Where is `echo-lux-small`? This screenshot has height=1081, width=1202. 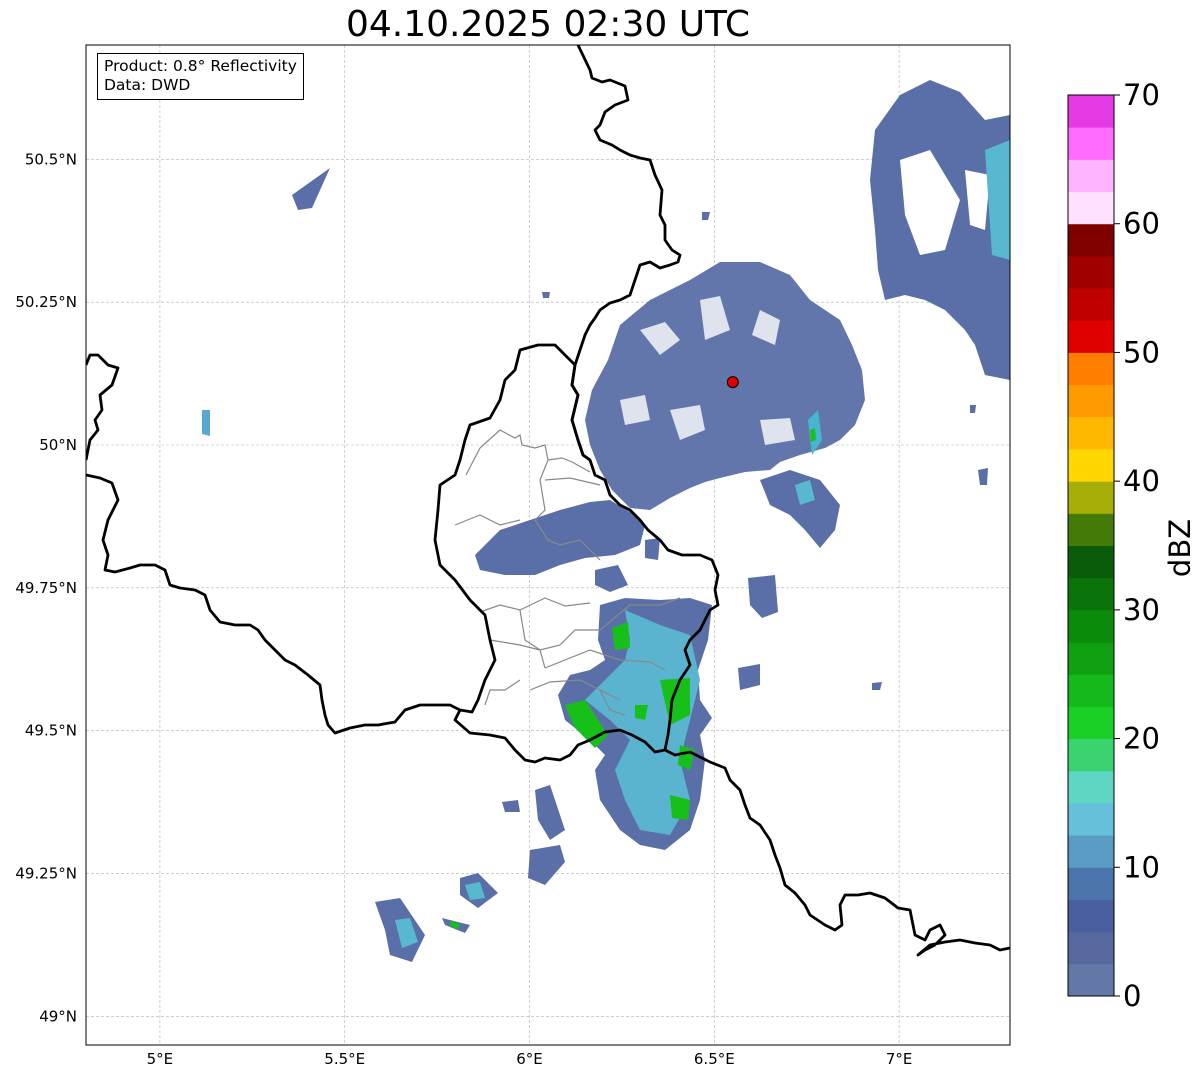 echo-lux-small is located at coordinates (652, 549).